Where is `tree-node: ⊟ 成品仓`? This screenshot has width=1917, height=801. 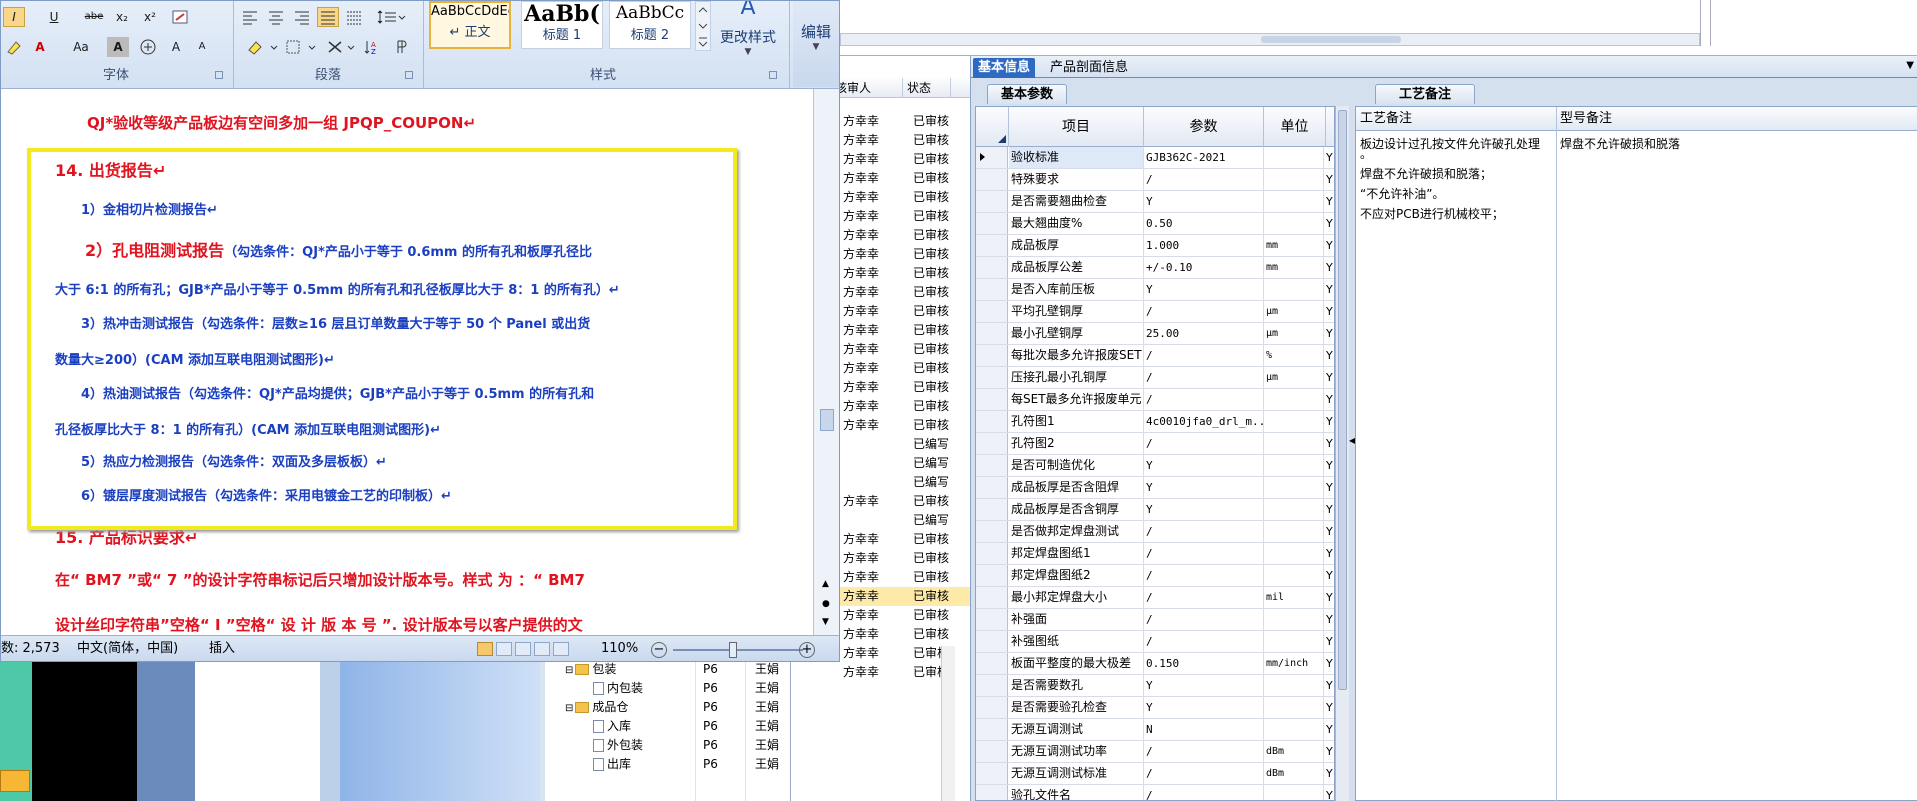 tree-node: ⊟ 成品仓 is located at coordinates (596, 707).